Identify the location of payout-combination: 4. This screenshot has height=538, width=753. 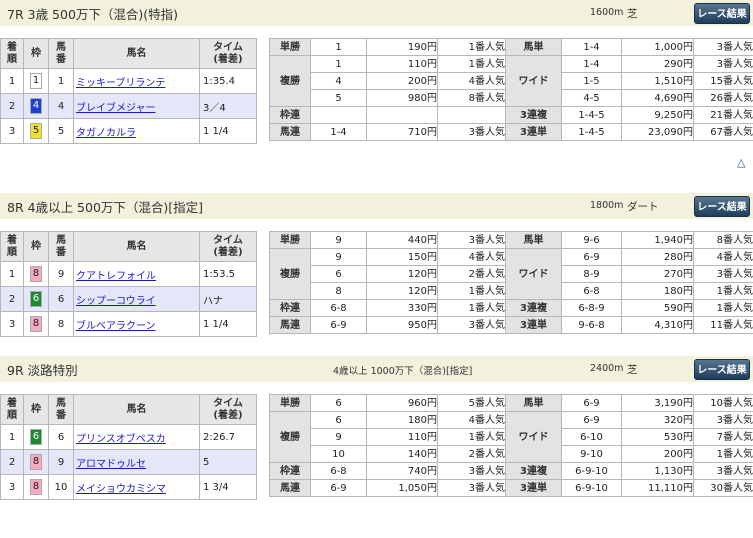
(338, 81).